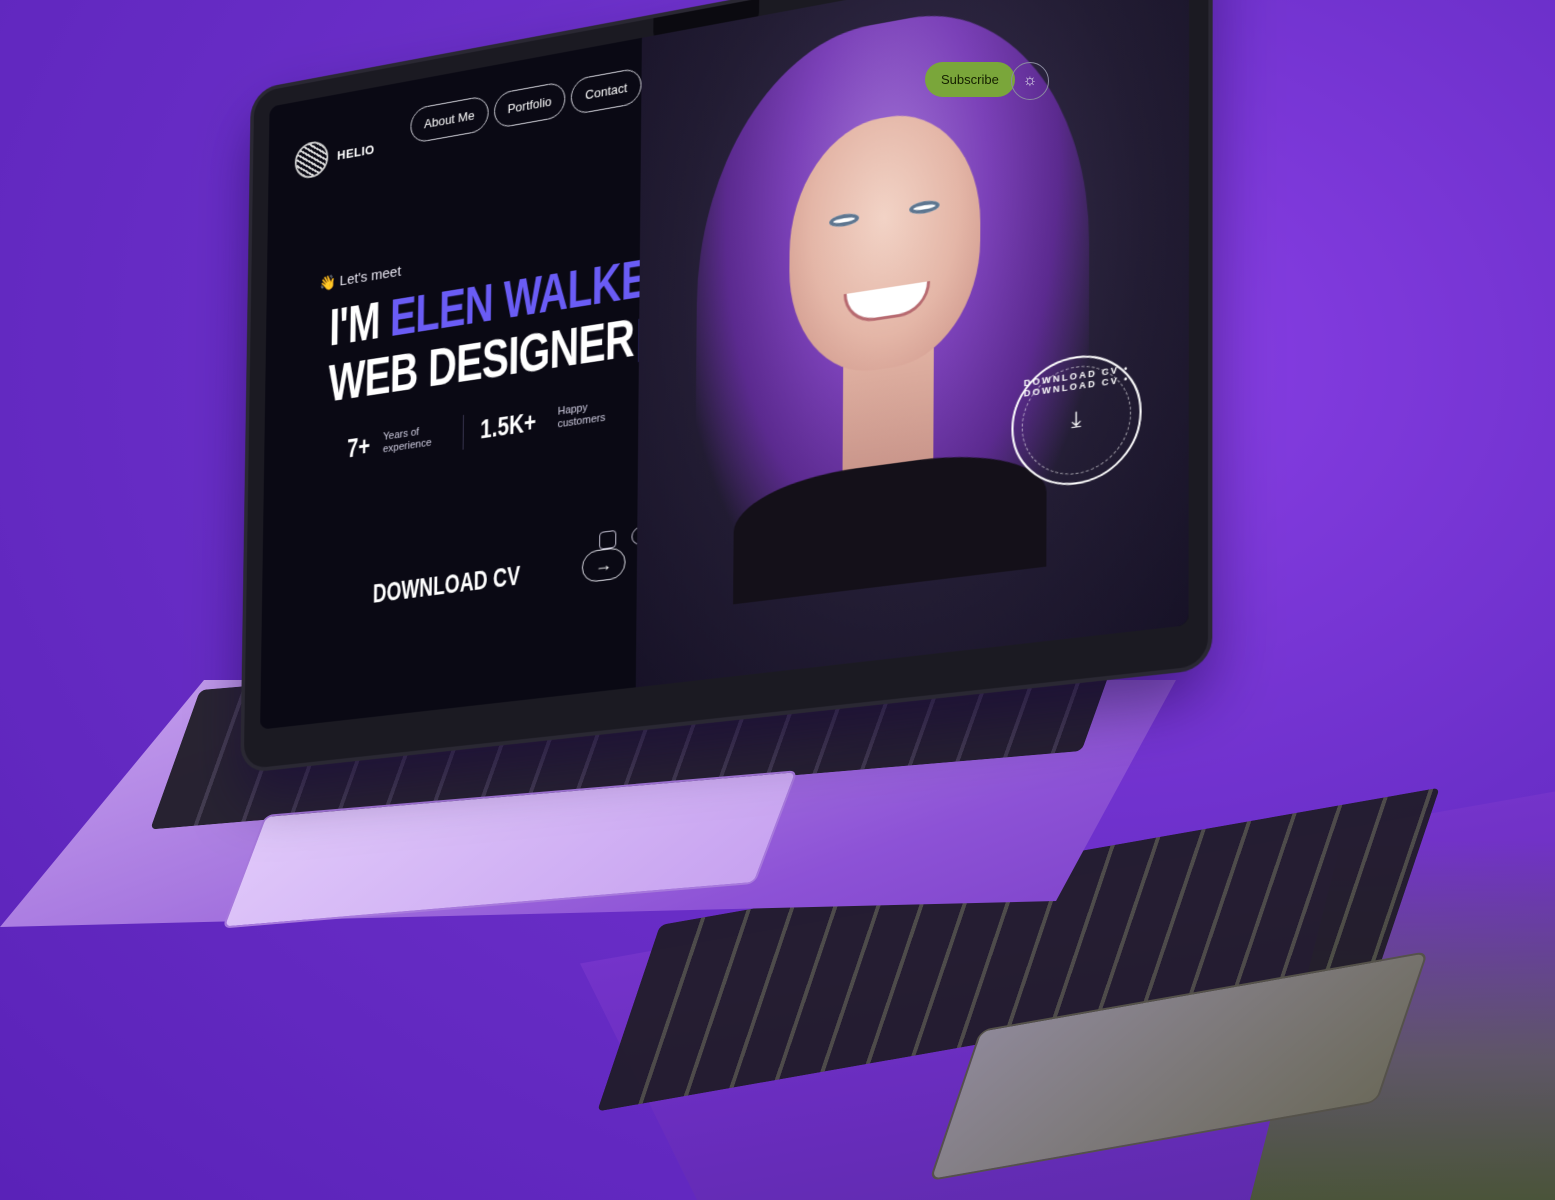 This screenshot has width=1555, height=1200. What do you see at coordinates (844, 220) in the screenshot?
I see `portrait-eye-left` at bounding box center [844, 220].